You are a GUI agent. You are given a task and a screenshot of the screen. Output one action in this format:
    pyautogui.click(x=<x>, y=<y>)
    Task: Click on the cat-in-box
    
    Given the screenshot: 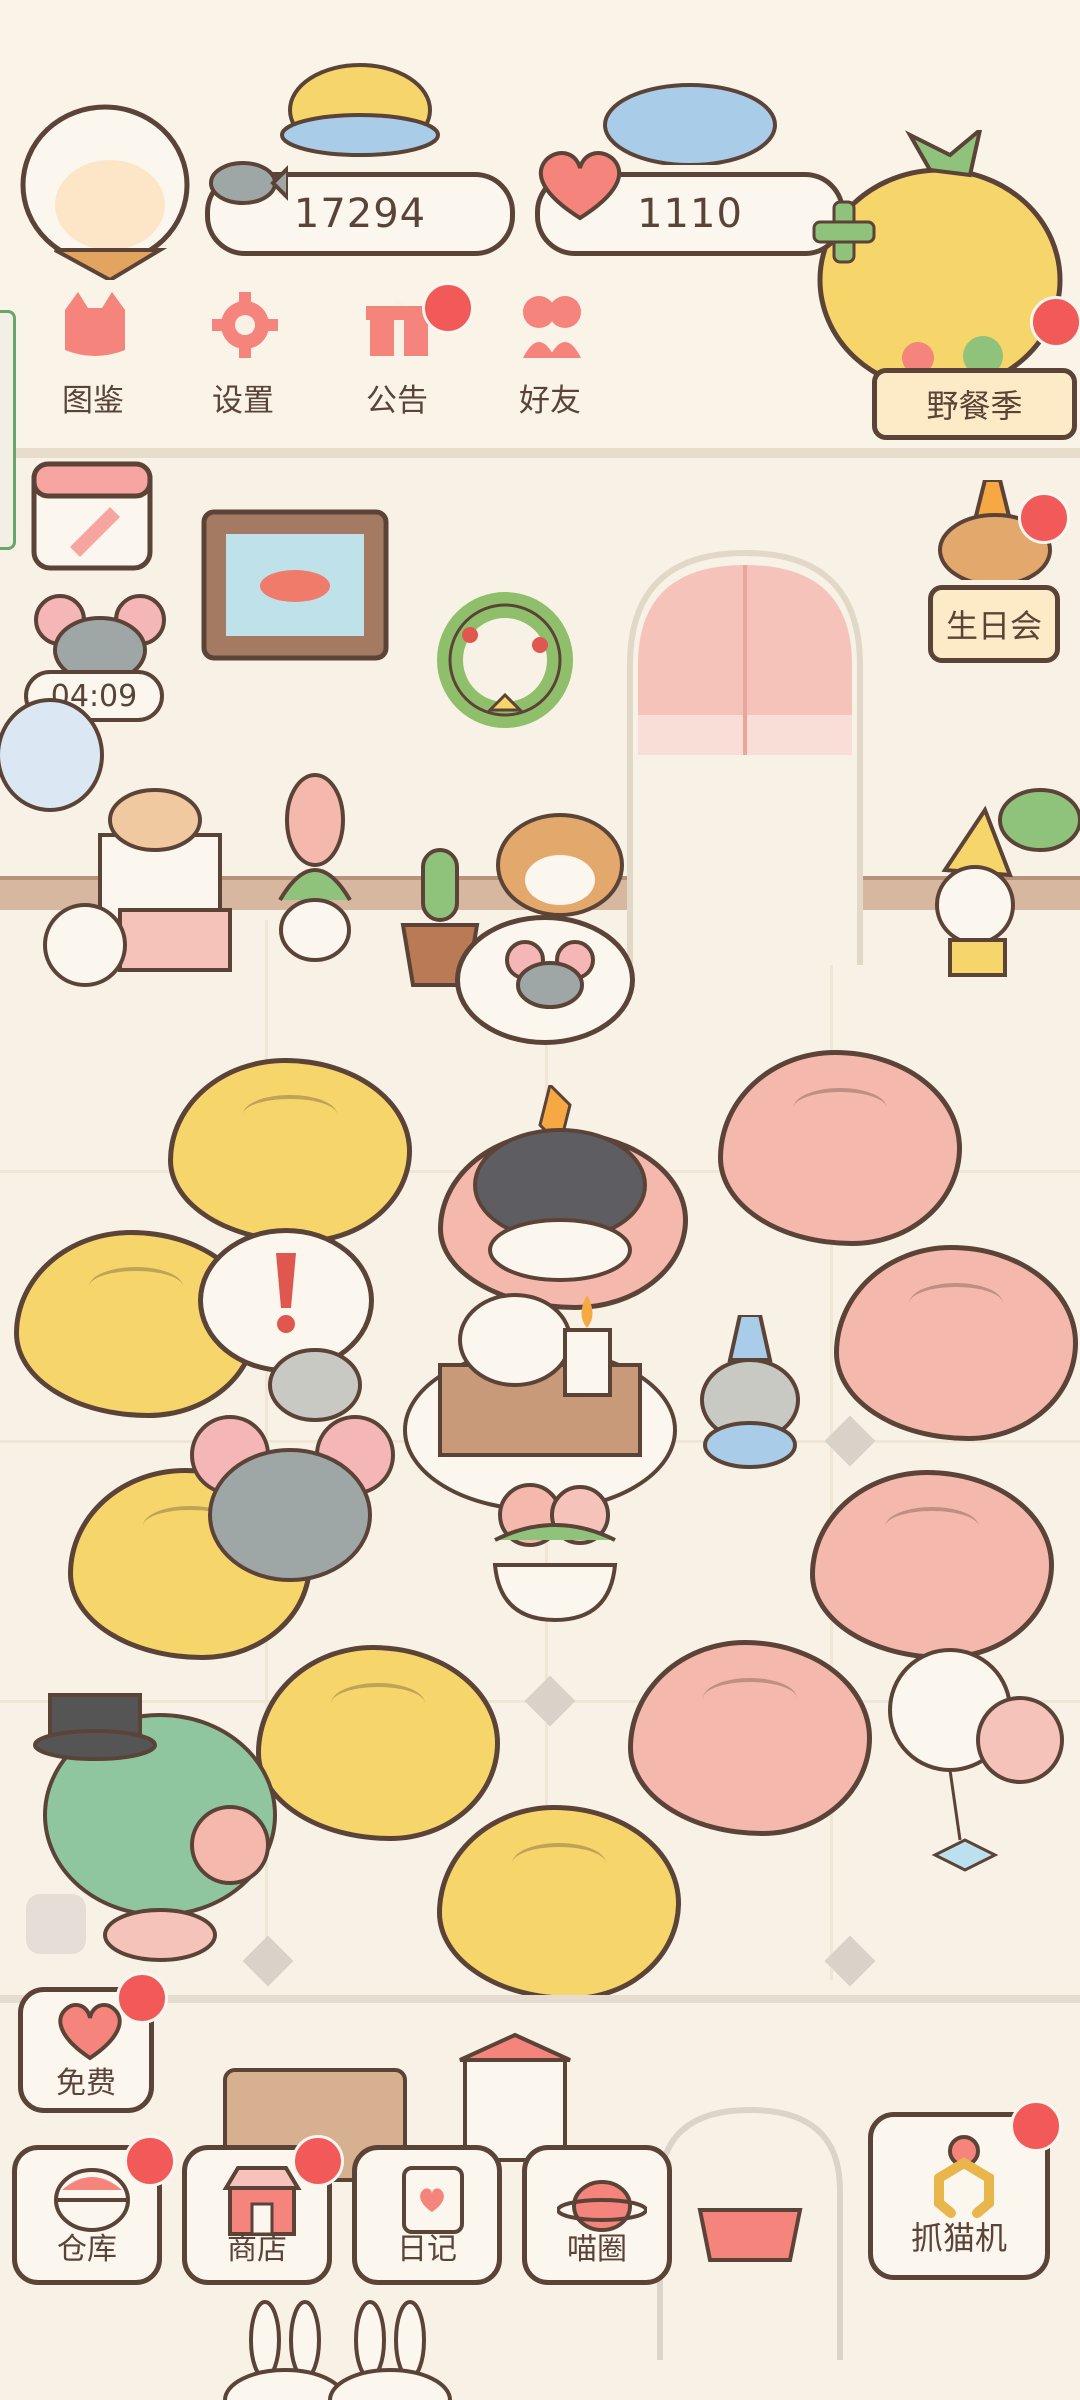 What is the action you would take?
    pyautogui.click(x=135, y=885)
    